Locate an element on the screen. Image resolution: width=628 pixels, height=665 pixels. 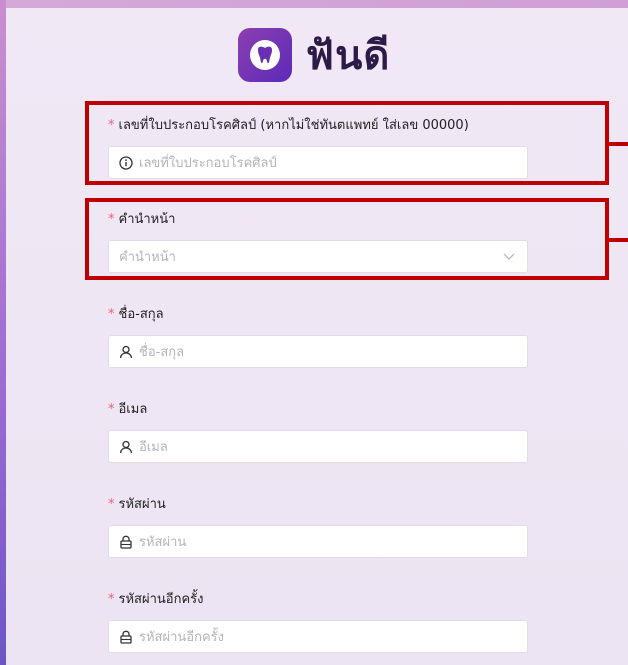
brand-header: ฟันดี is located at coordinates (314, 55).